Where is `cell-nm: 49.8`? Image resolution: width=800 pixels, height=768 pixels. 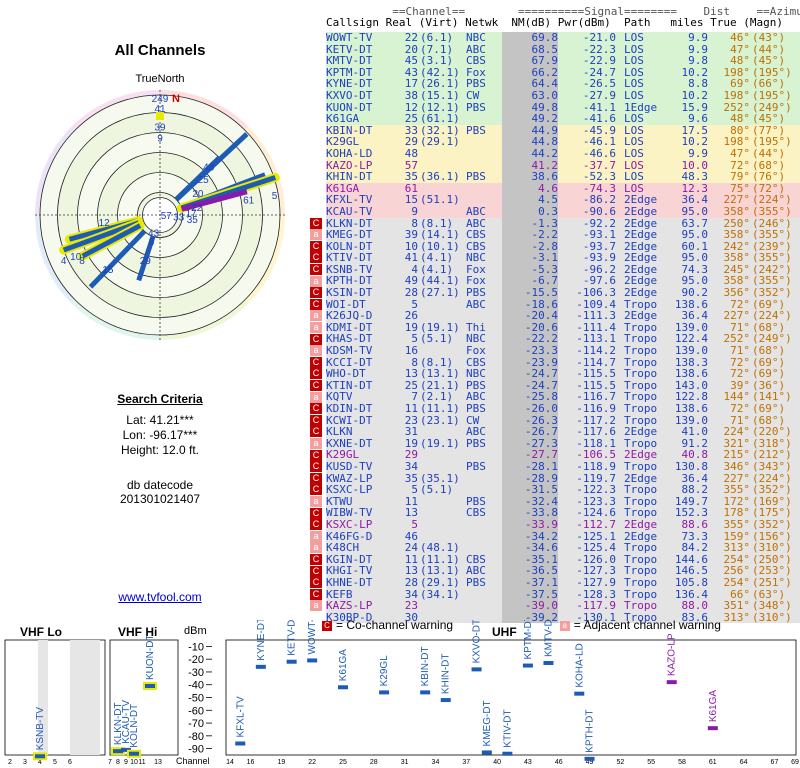 cell-nm: 49.8 is located at coordinates (530, 107).